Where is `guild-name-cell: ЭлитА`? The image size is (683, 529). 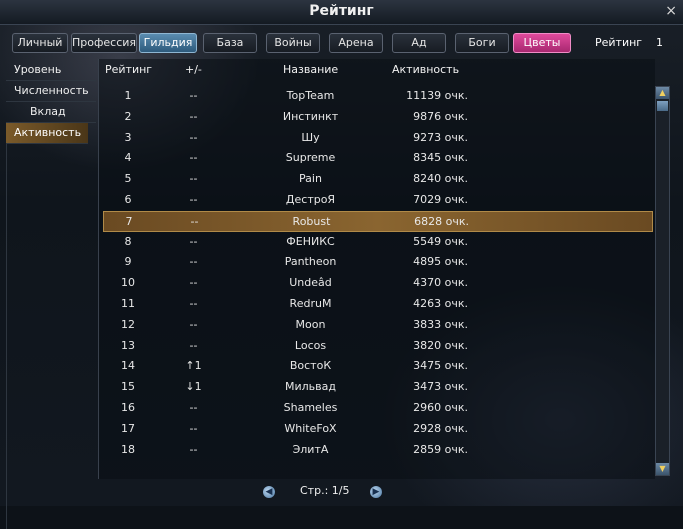
guild-name-cell: ЭлитА is located at coordinates (310, 449).